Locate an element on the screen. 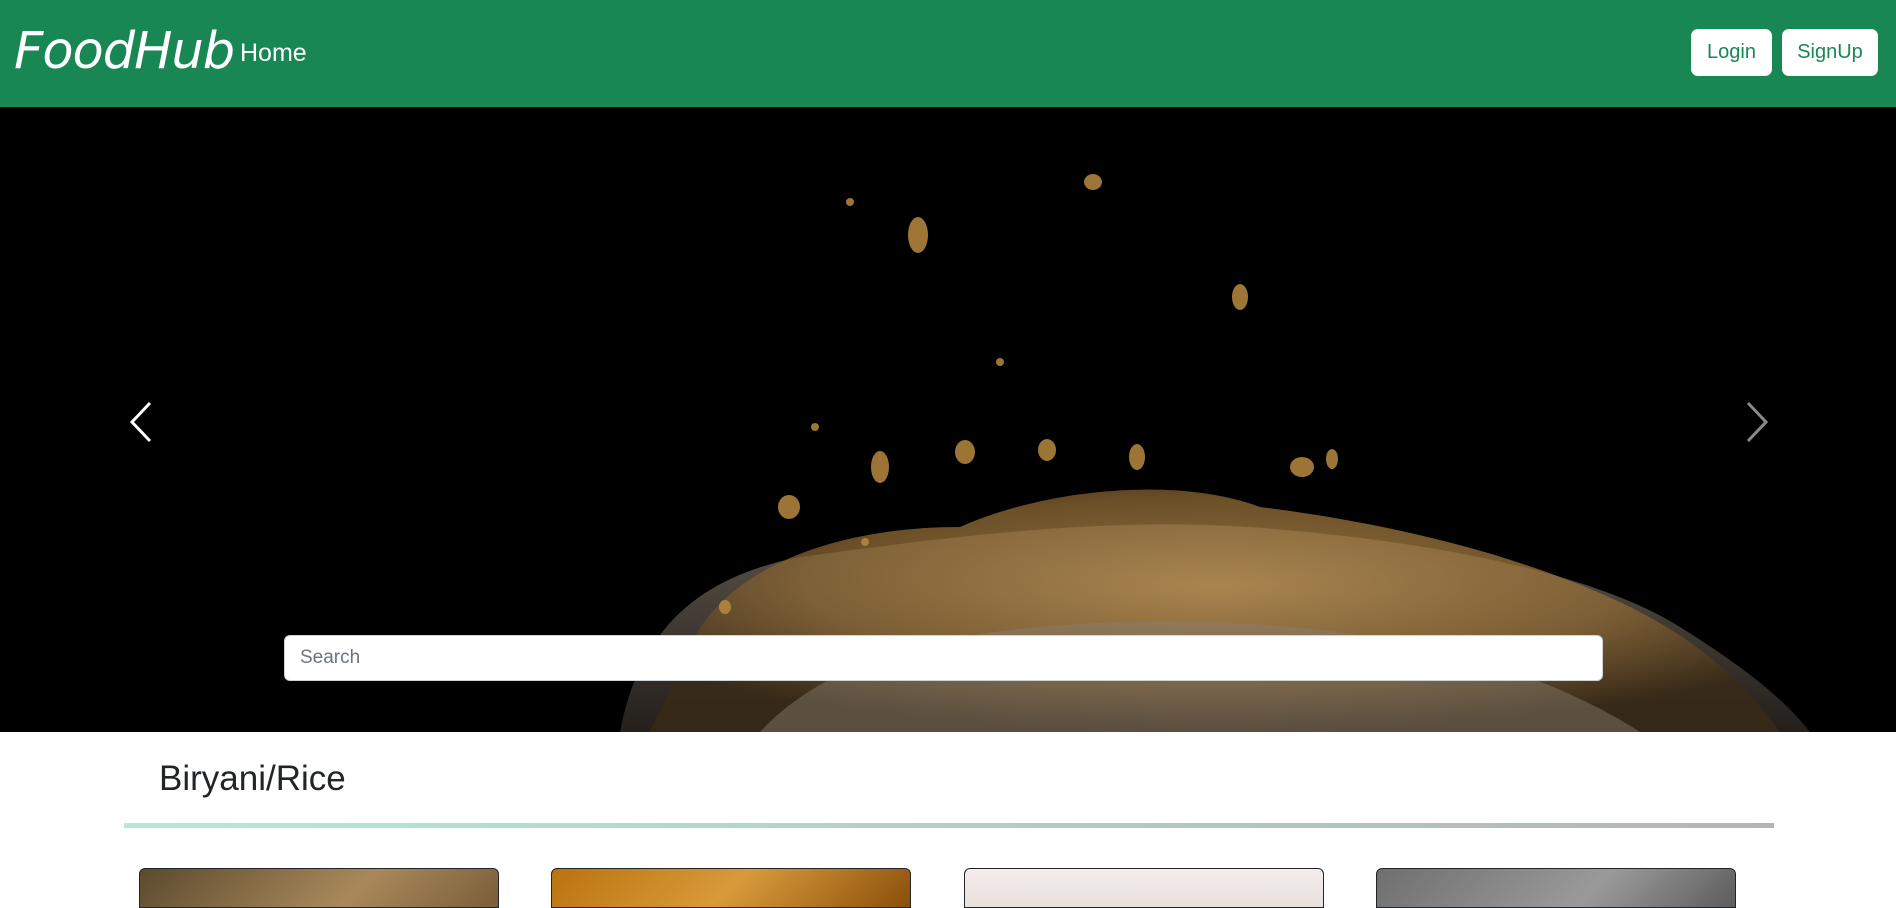 The image size is (1896, 908). search-bar is located at coordinates (943, 658).